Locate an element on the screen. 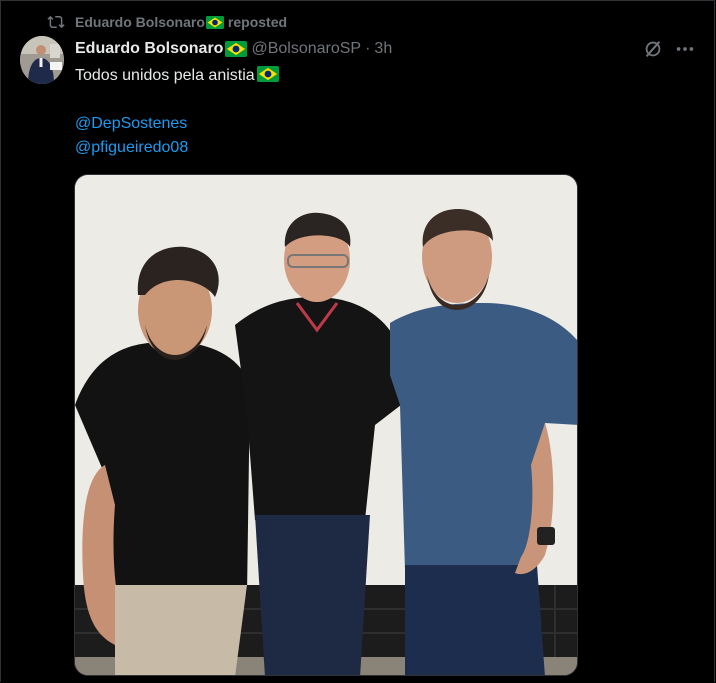 The height and width of the screenshot is (683, 716). avatar-image is located at coordinates (42, 60).